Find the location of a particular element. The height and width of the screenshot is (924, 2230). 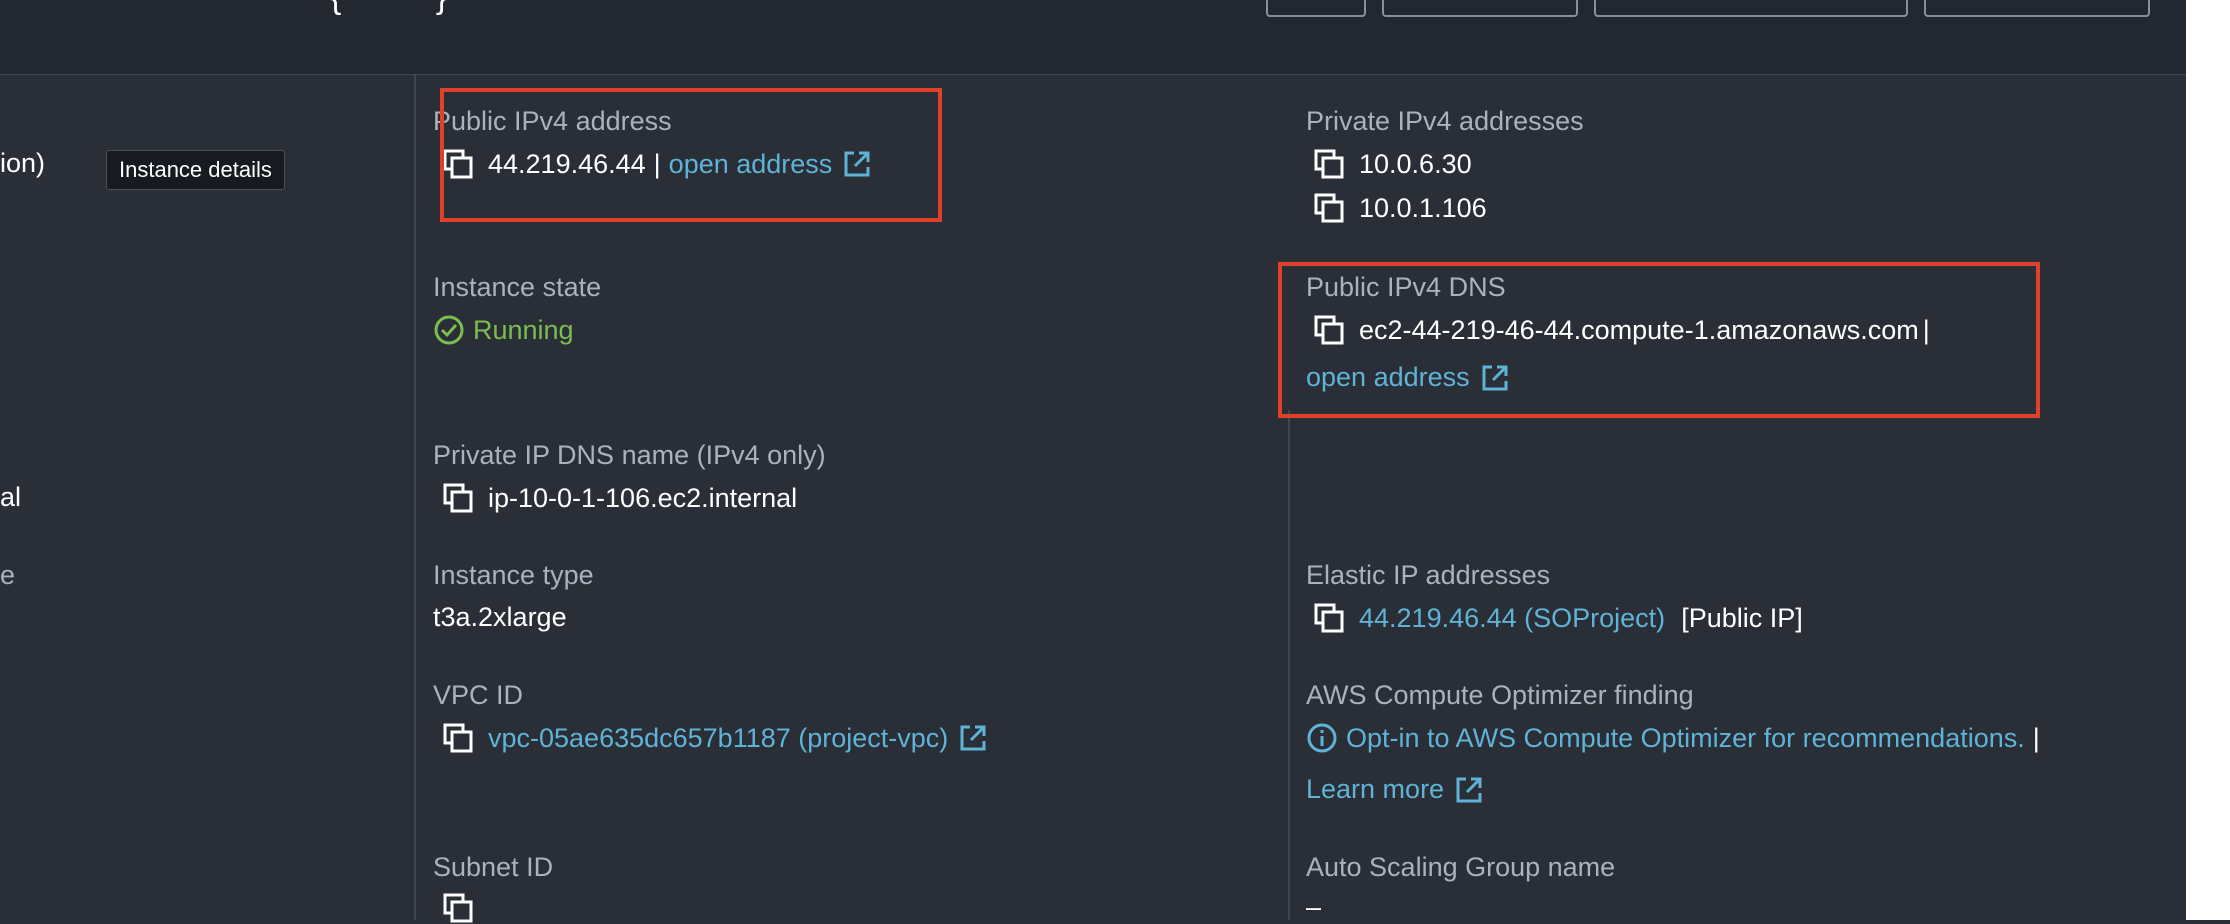

actions-button is located at coordinates (2037, 8).